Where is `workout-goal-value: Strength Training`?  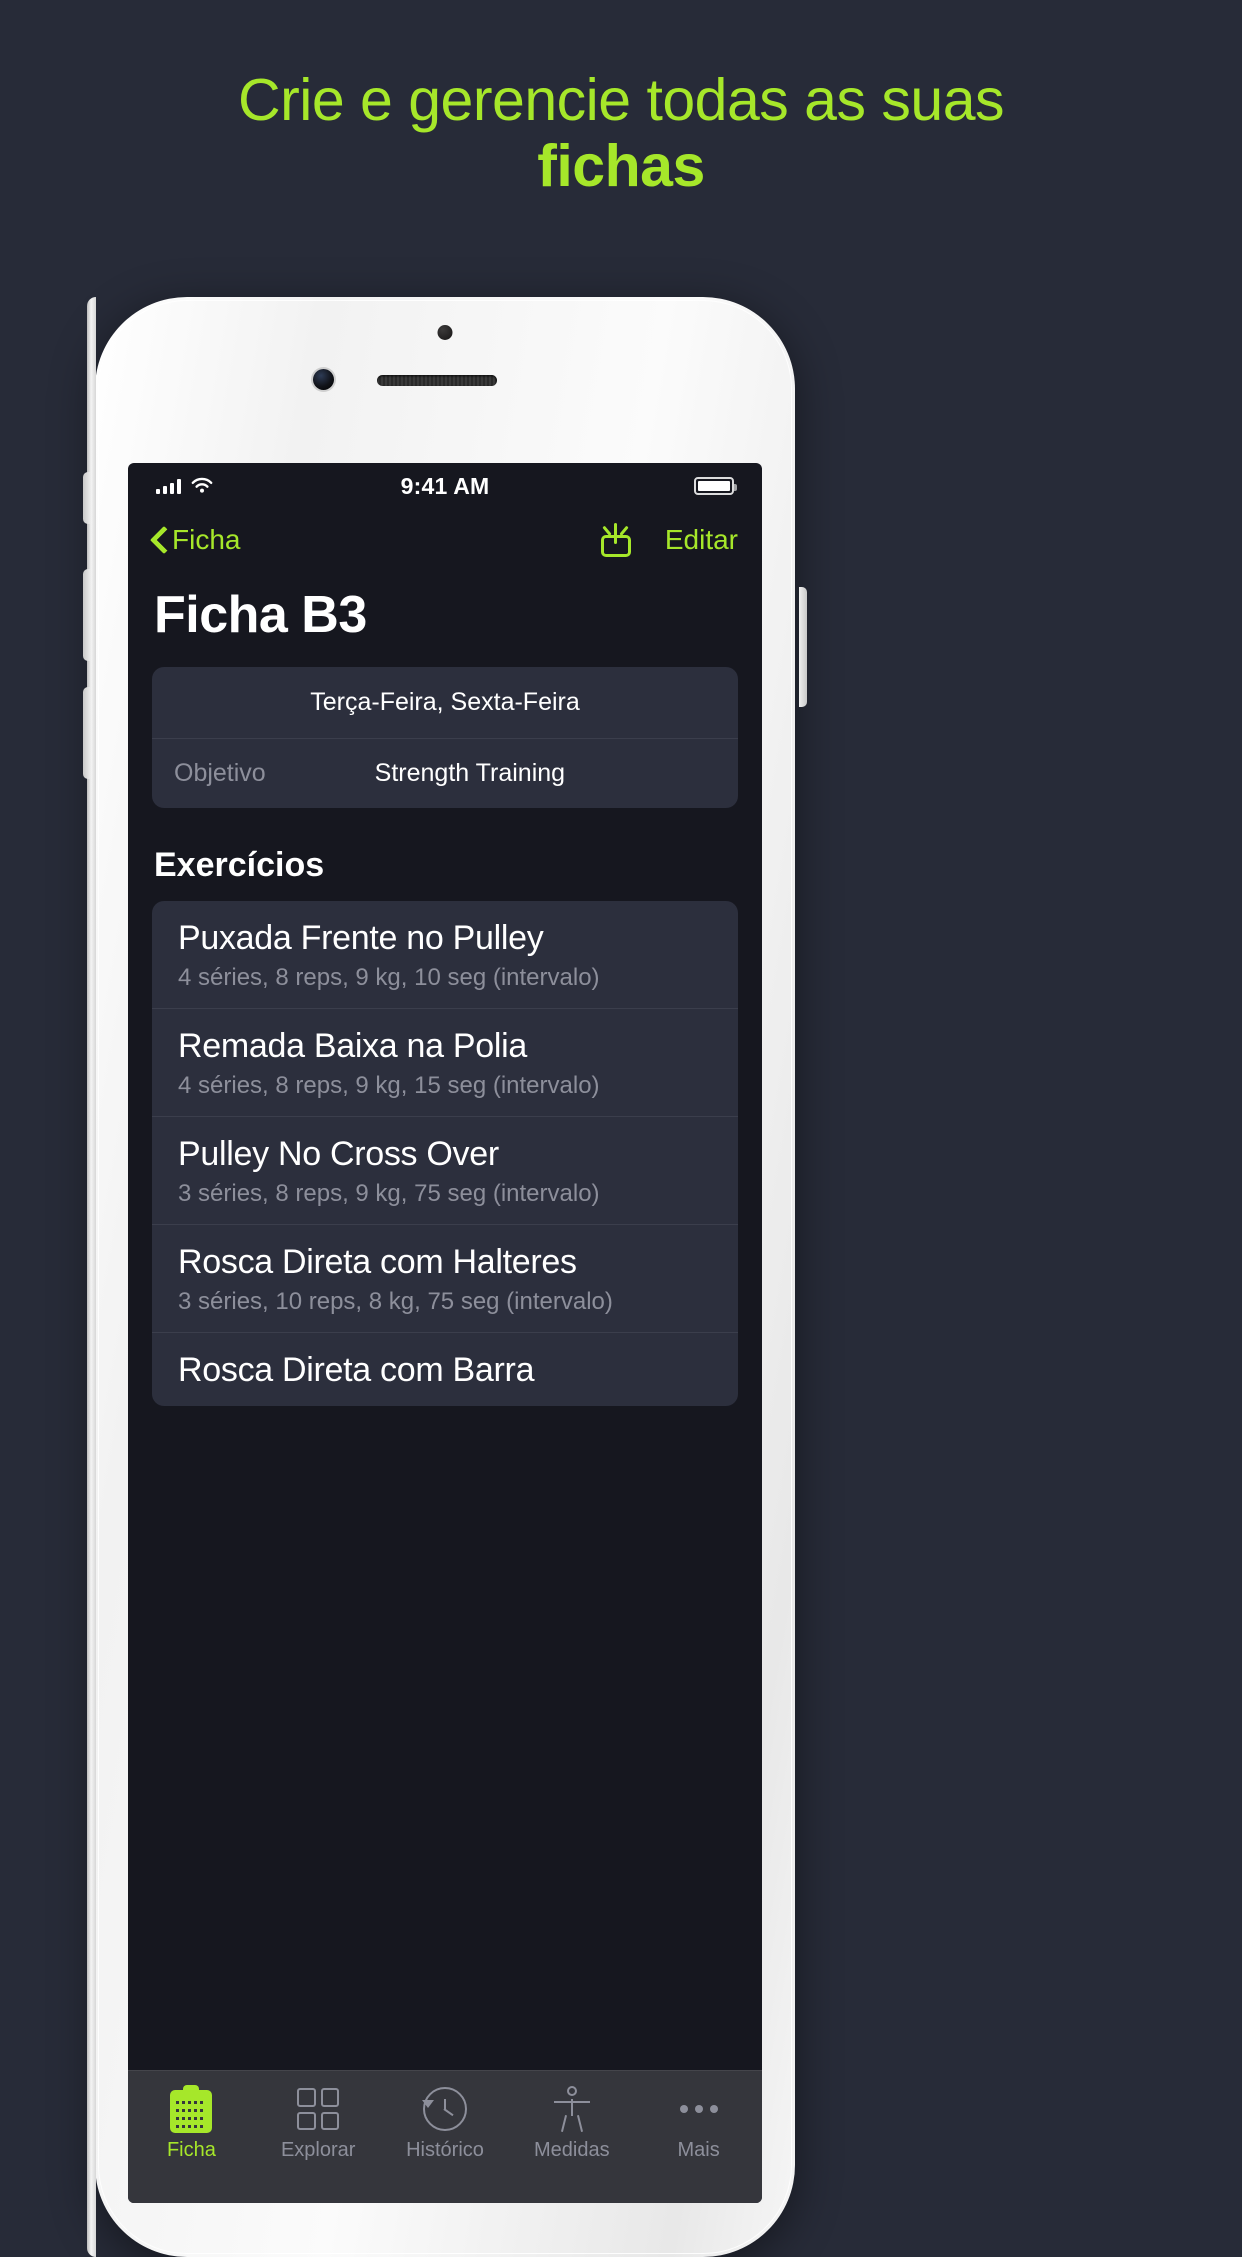
workout-goal-value: Strength Training is located at coordinates (470, 773).